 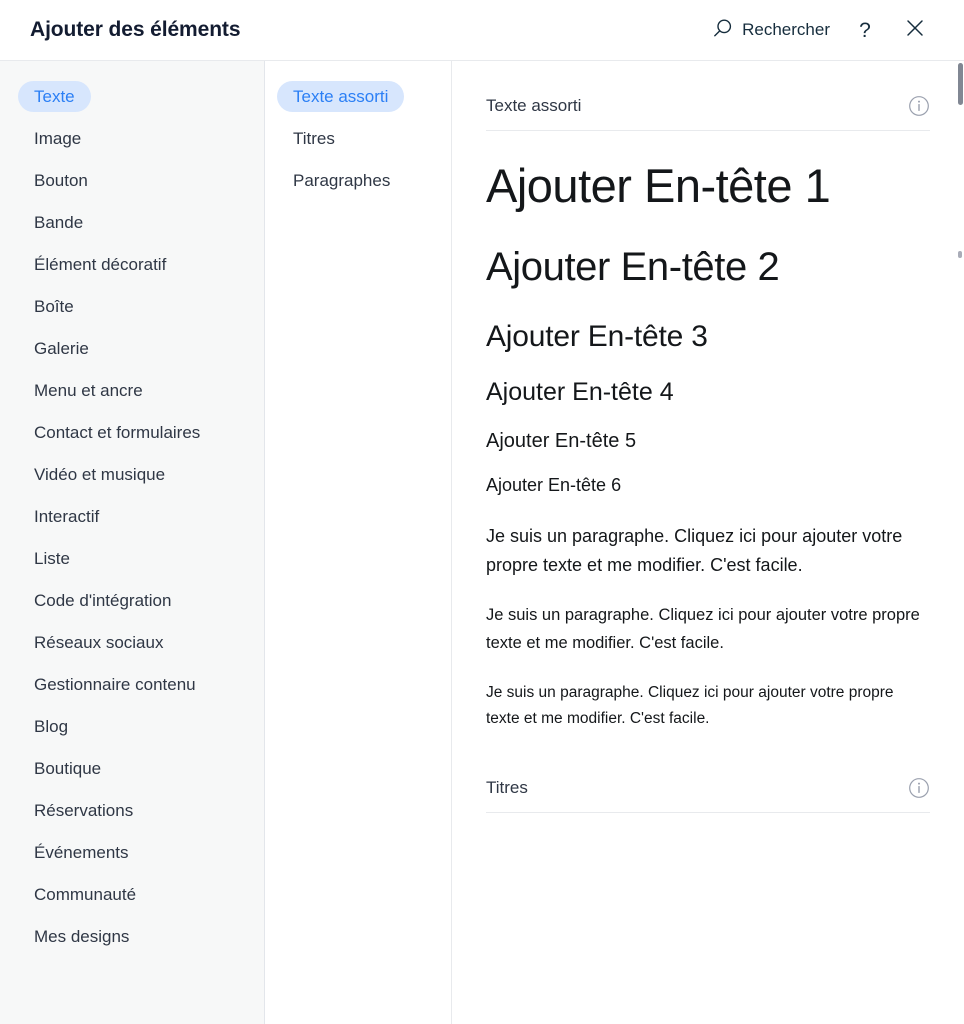 I want to click on sidebar-item-label: Interactif, so click(x=67, y=516).